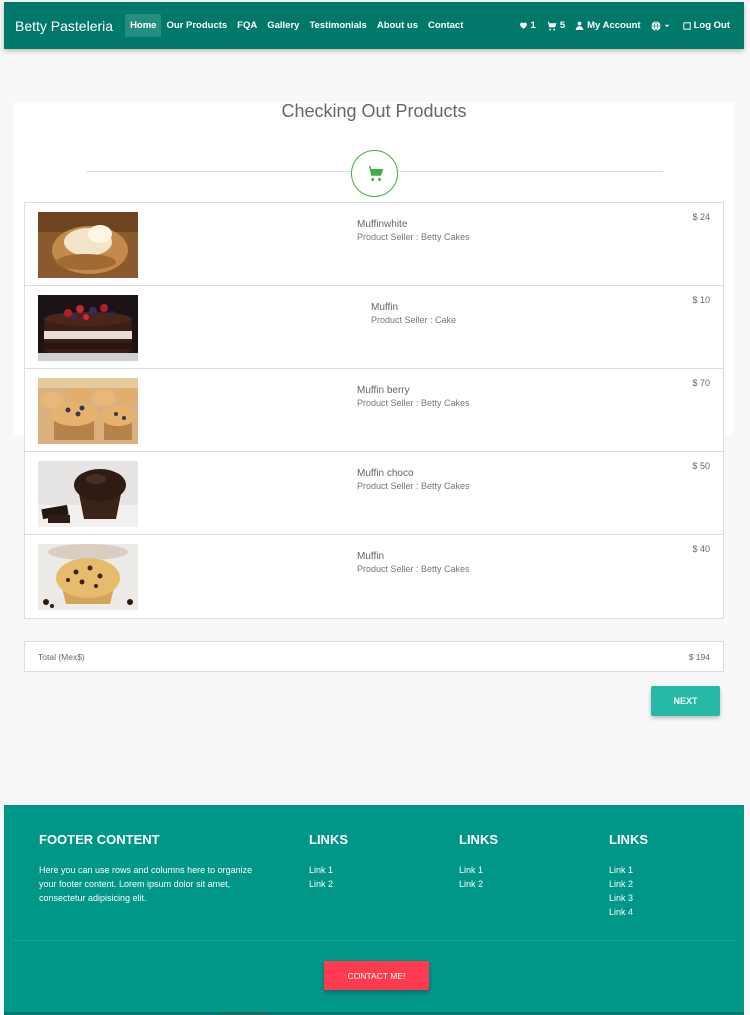  Describe the element at coordinates (656, 25) in the screenshot. I see `globe-icon` at that location.